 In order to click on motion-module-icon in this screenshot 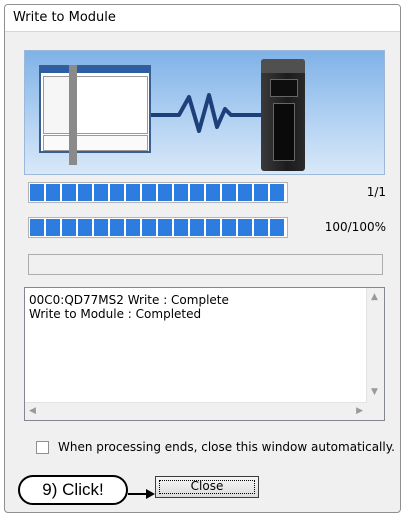, I will do `click(283, 115)`.